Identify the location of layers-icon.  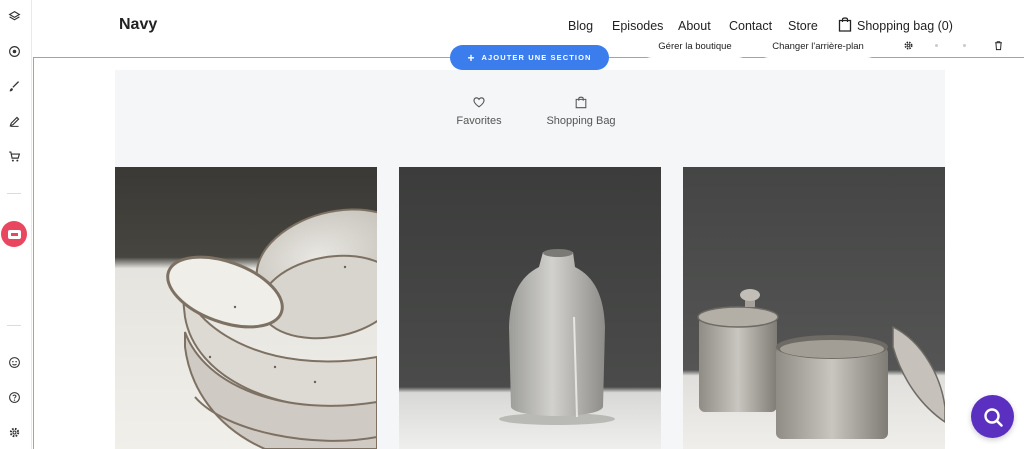
(14, 16).